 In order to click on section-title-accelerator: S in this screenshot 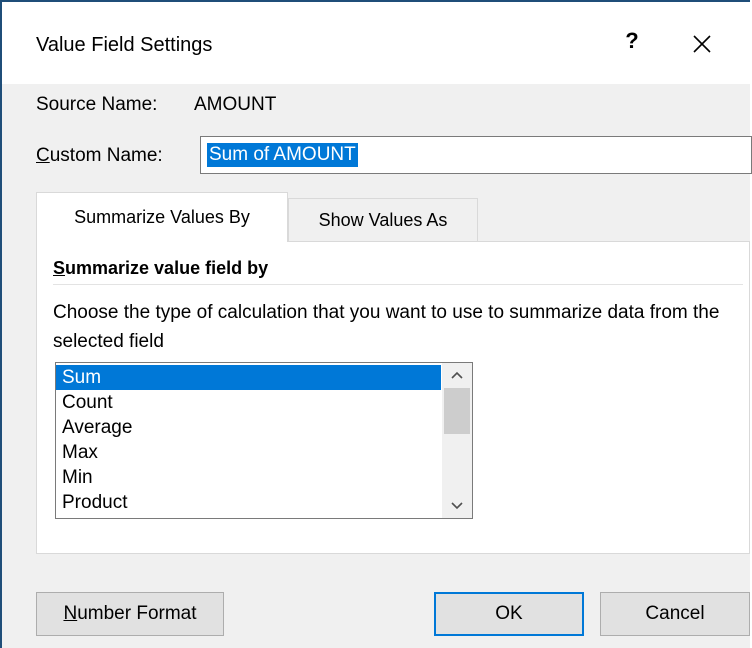, I will do `click(59, 268)`.